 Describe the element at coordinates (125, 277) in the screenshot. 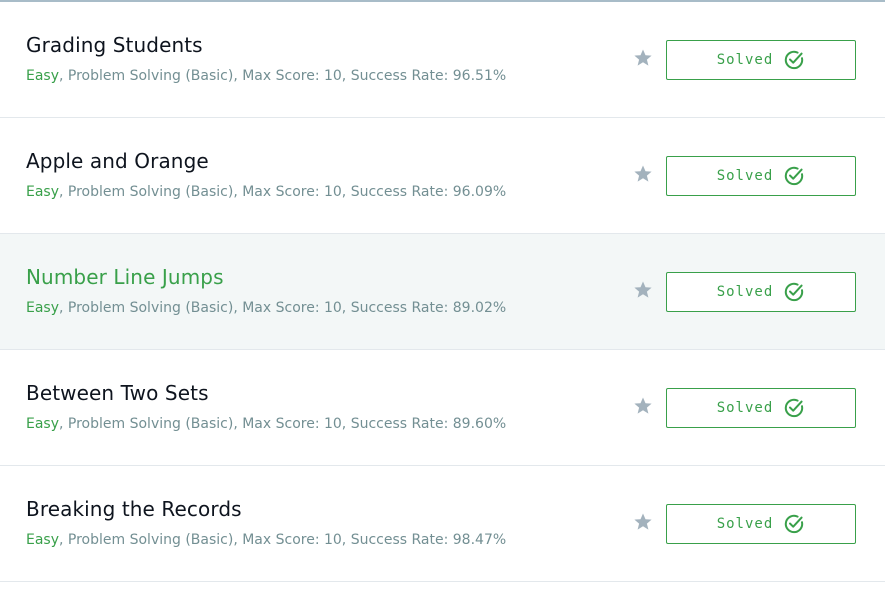

I see `challenge-title: Number Line Jumps` at that location.